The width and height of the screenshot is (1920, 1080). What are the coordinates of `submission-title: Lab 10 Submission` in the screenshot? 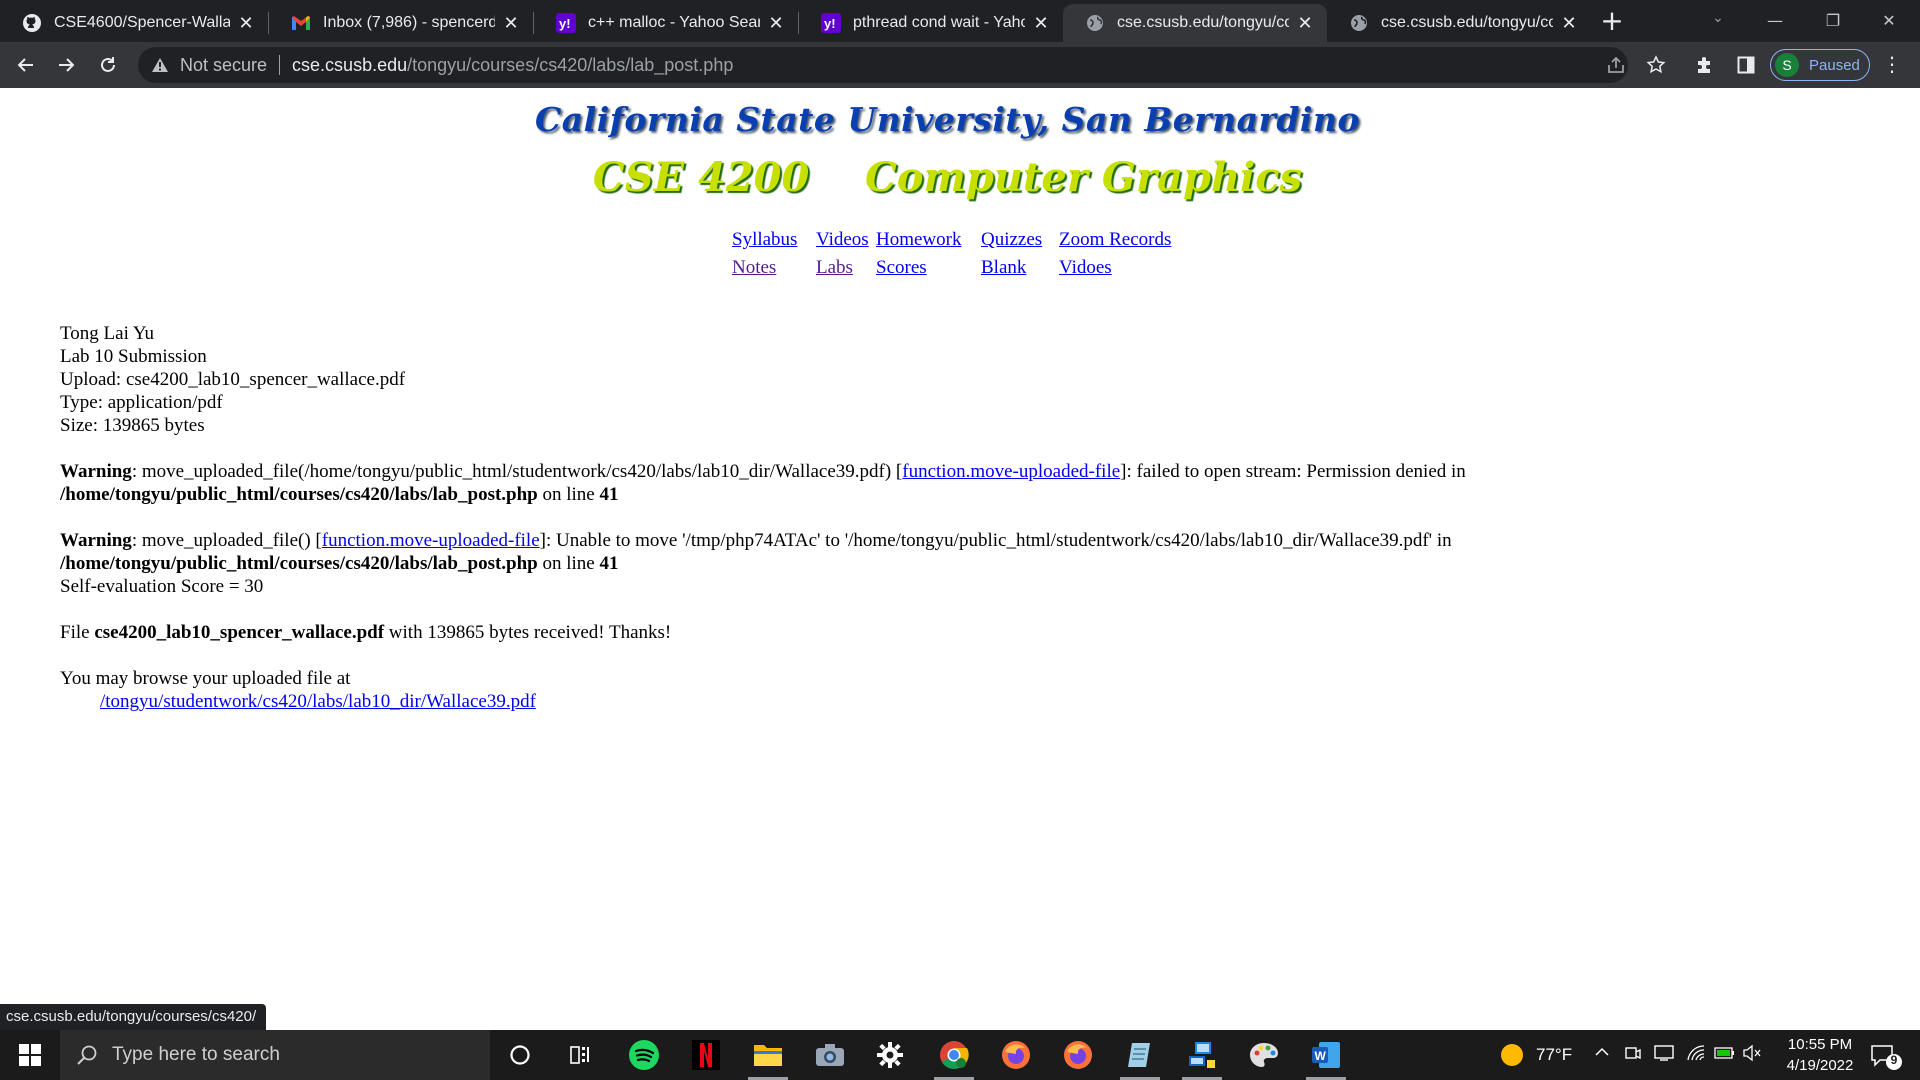 It's located at (133, 356).